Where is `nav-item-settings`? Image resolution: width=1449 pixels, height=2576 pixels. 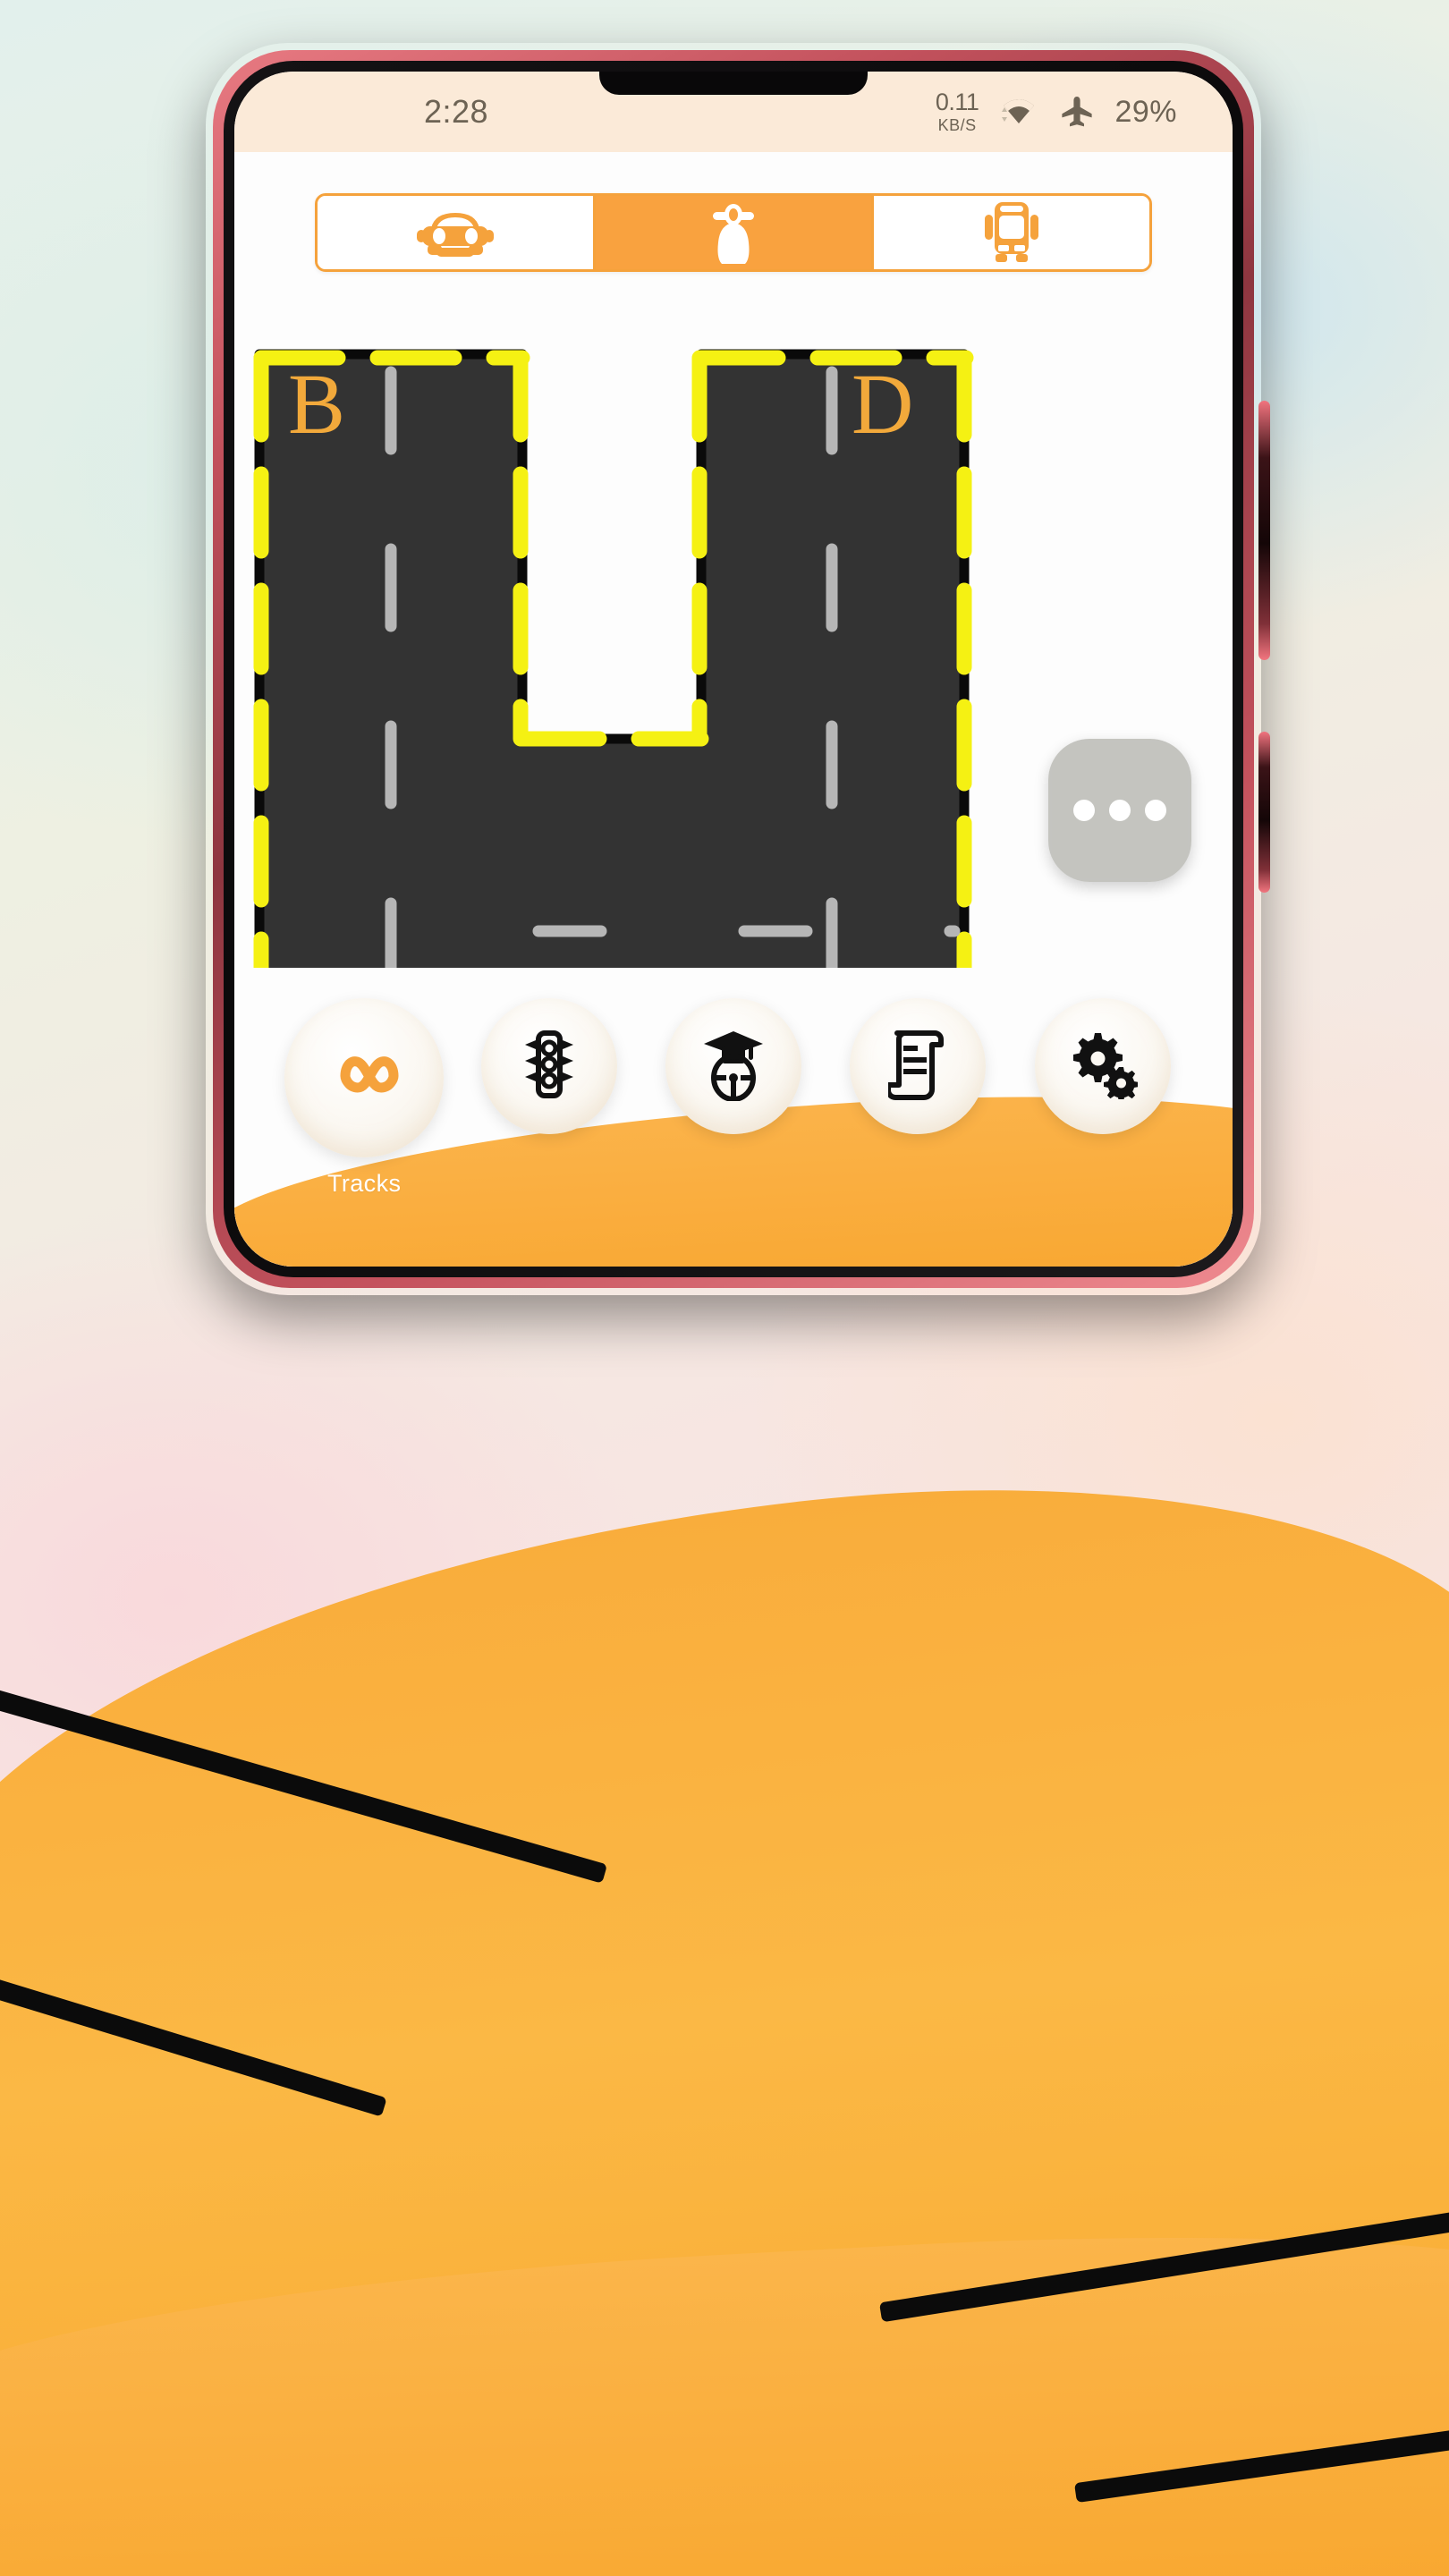
nav-item-settings is located at coordinates (1103, 1066).